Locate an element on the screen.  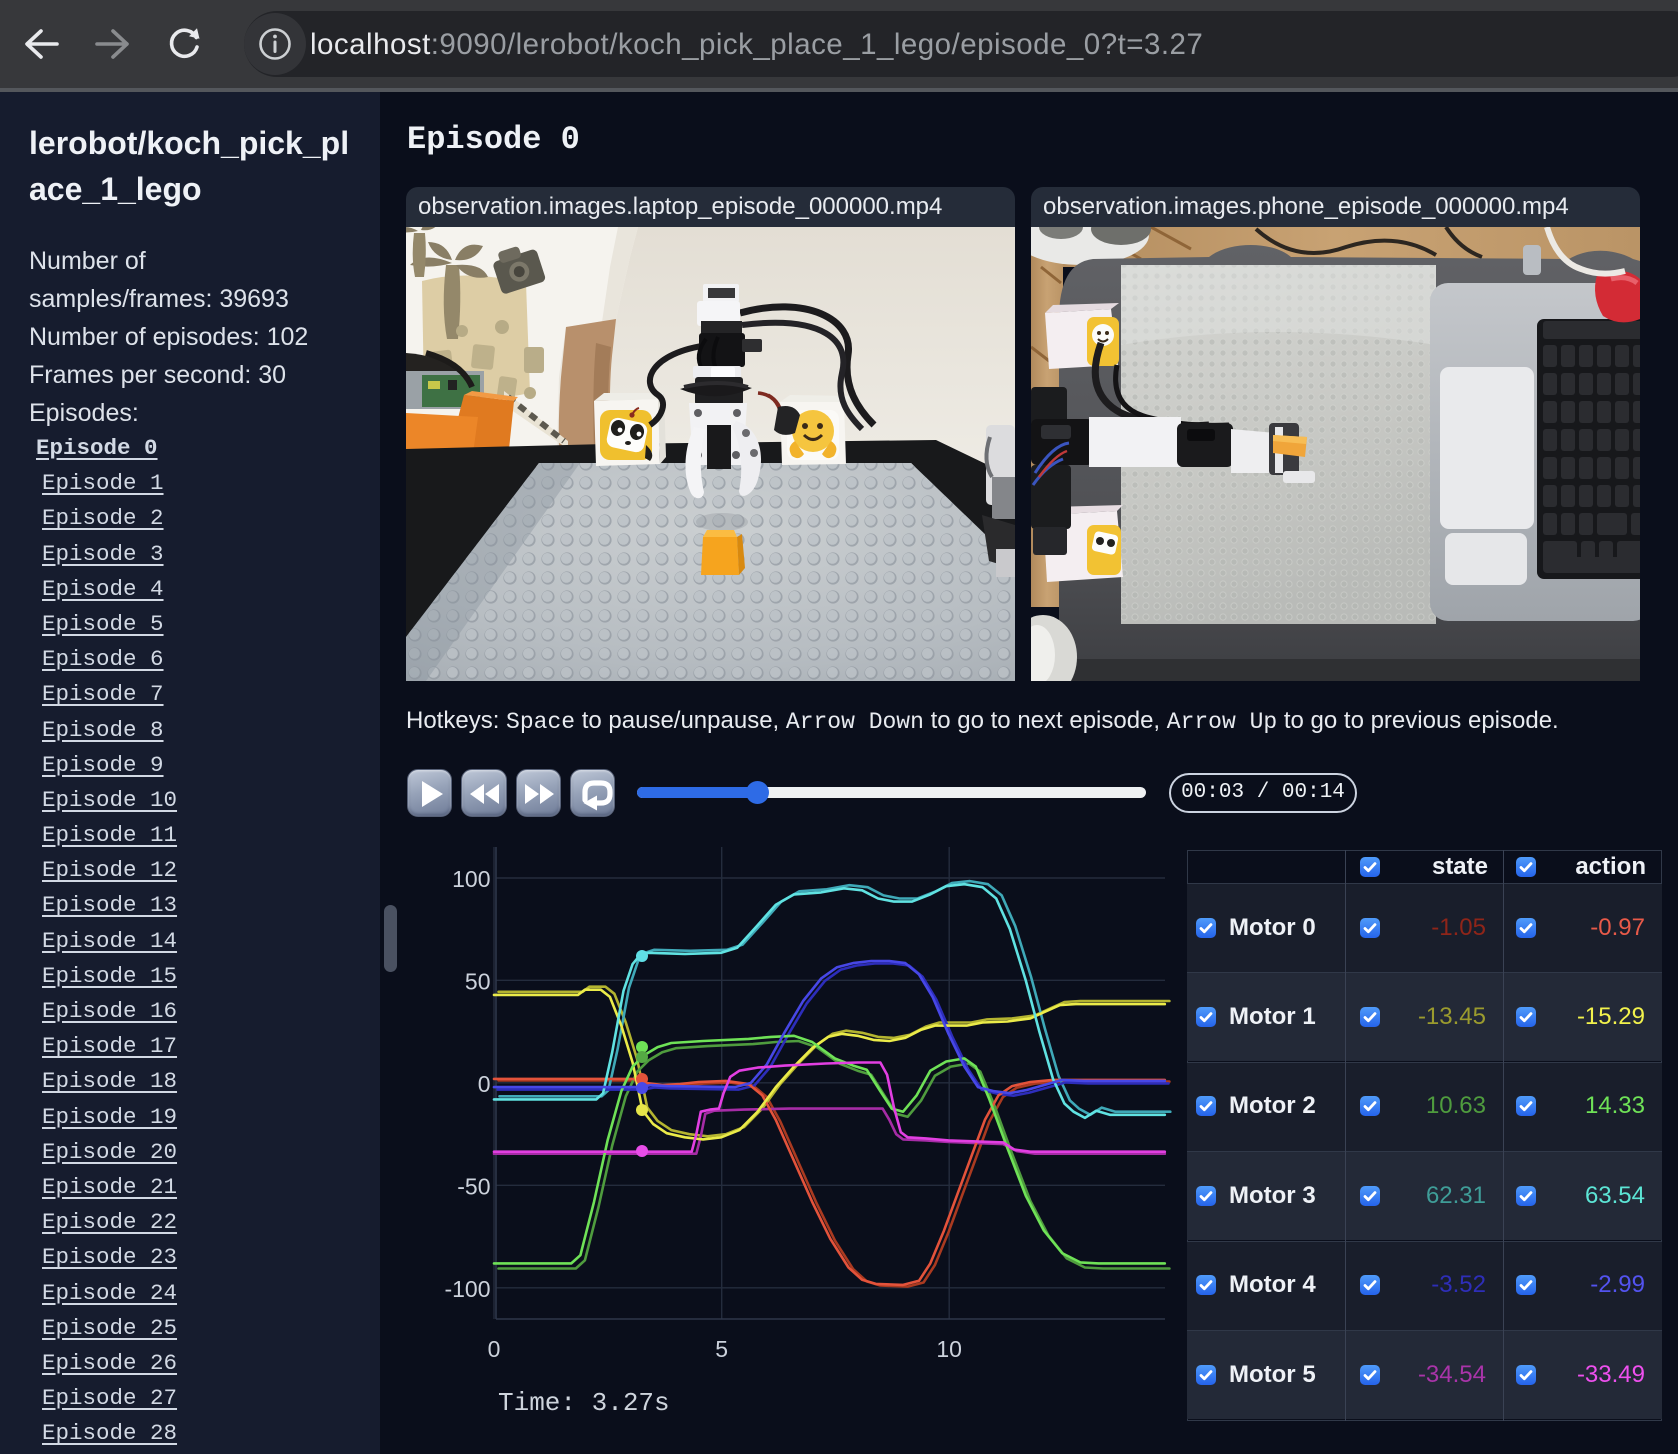
svg-text: 50 is located at coordinates (478, 981).